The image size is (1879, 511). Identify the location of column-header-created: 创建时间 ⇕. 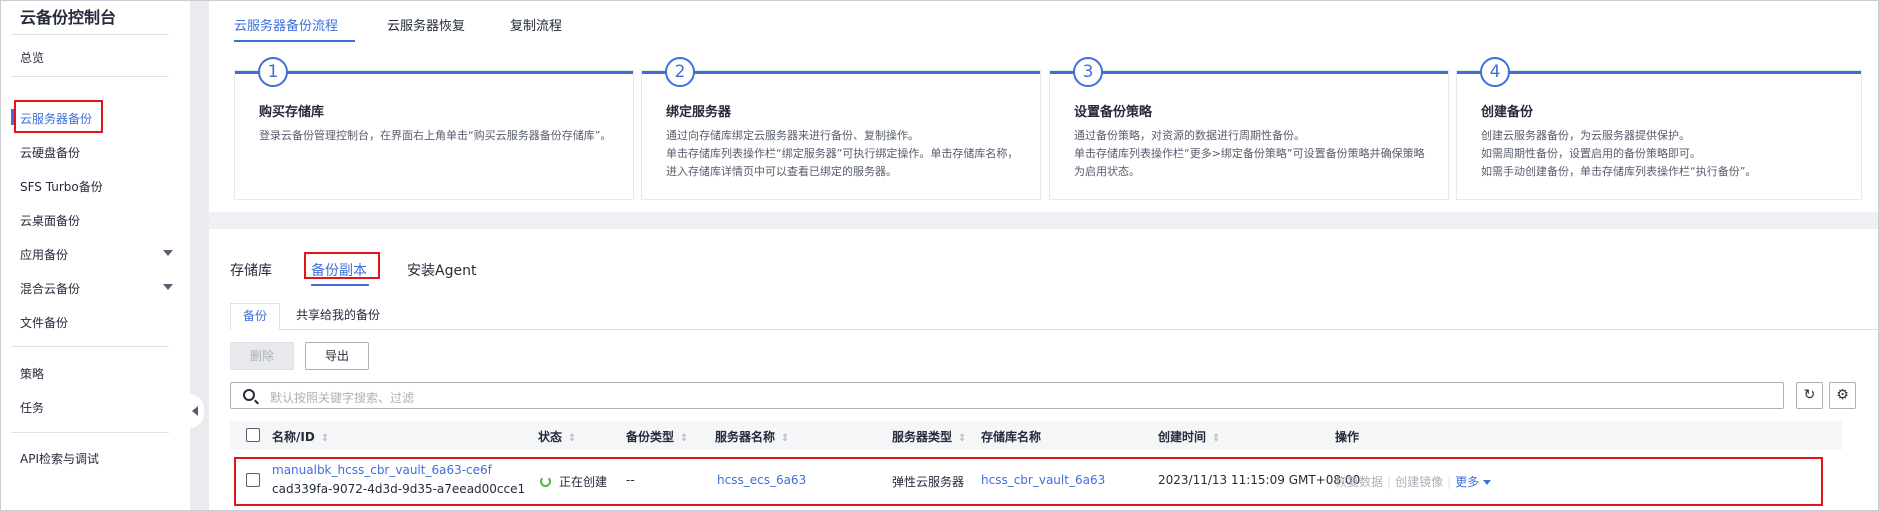
(1189, 436).